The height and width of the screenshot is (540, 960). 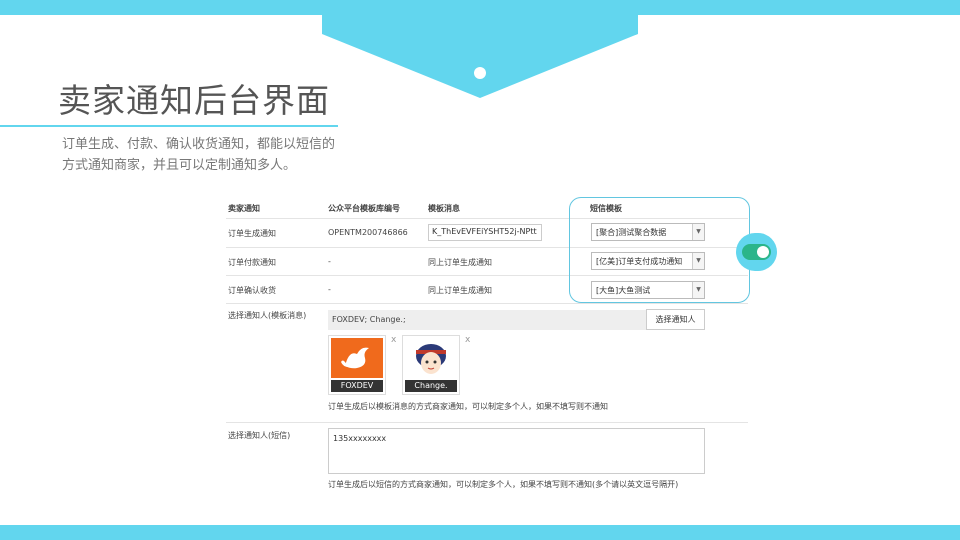 I want to click on notify-template-input: FOXDEV; Change.;, so click(x=487, y=320).